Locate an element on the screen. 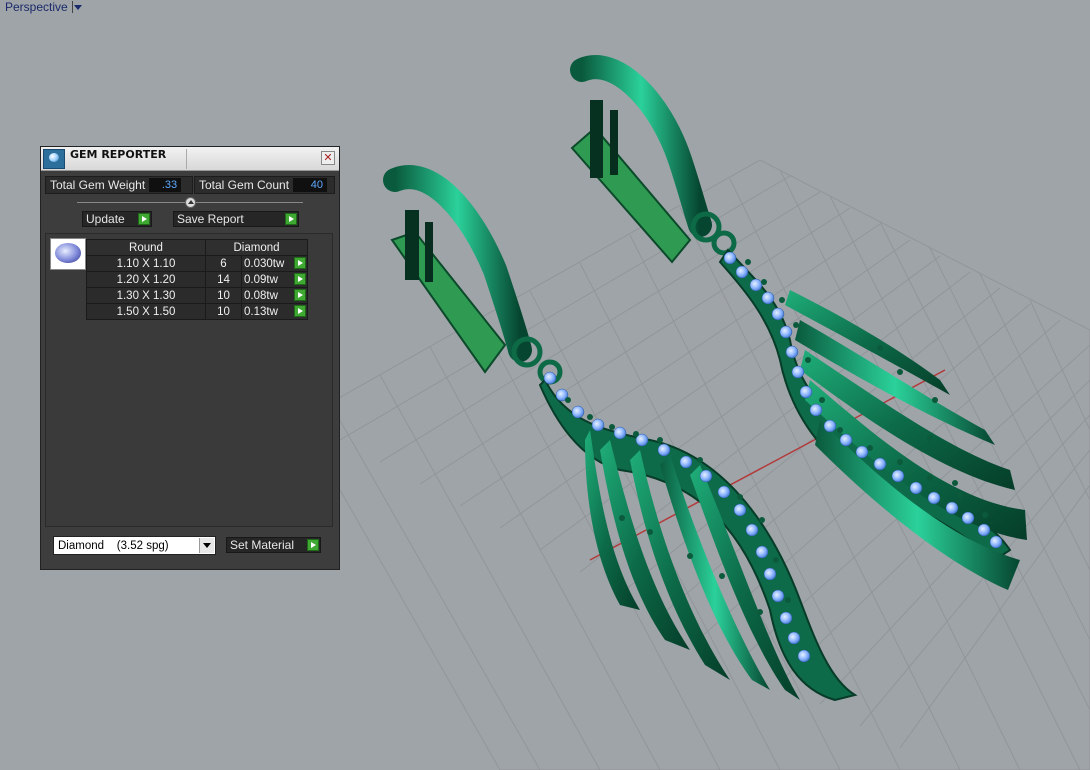 The image size is (1090, 770). round-gem-thumbnail-icon is located at coordinates (68, 254).